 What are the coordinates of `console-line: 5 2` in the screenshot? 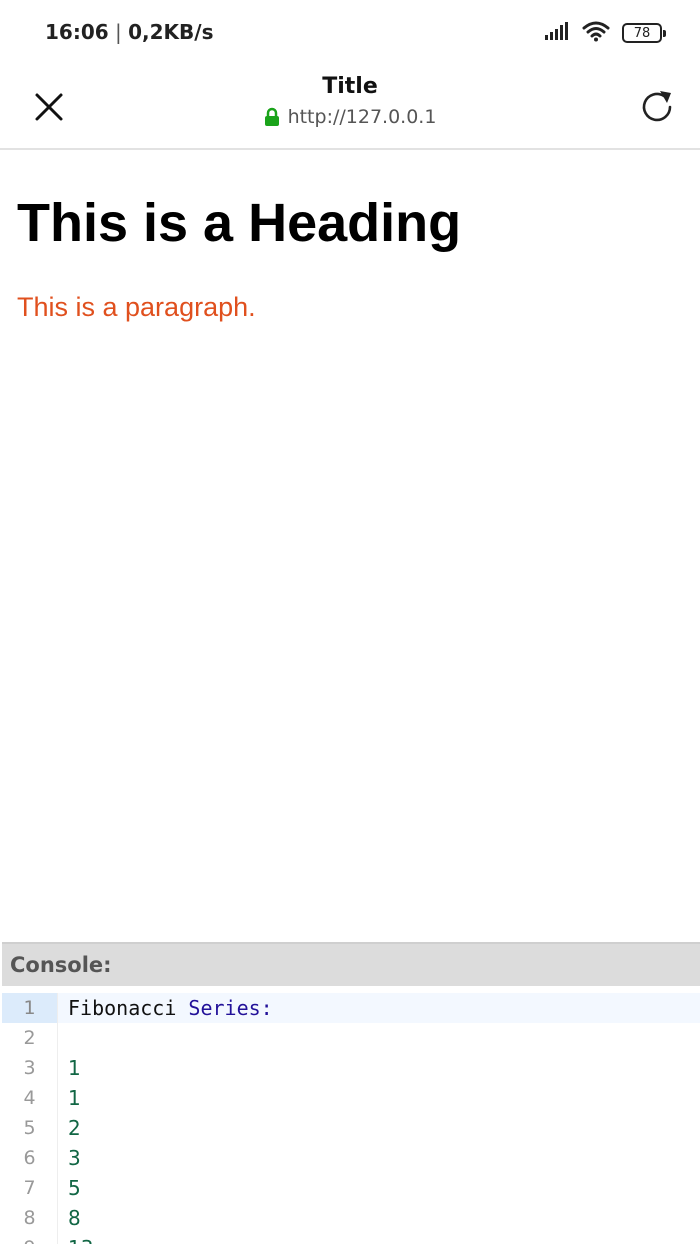 It's located at (351, 1128).